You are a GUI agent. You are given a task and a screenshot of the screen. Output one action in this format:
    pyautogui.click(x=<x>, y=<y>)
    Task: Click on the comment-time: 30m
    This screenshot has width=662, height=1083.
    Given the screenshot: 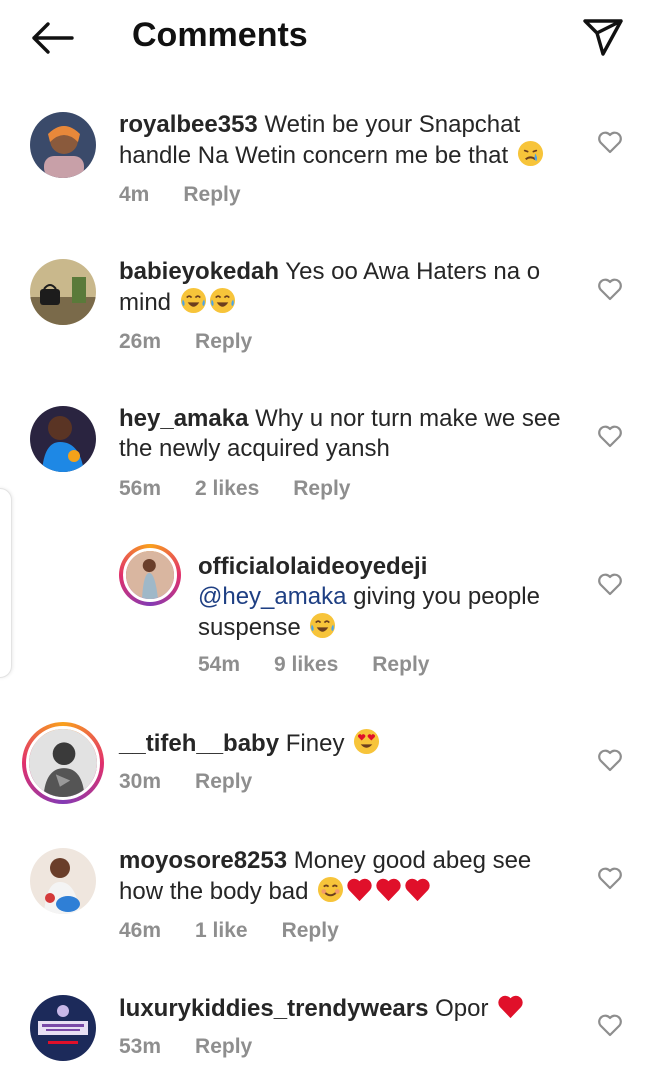 What is the action you would take?
    pyautogui.click(x=140, y=781)
    